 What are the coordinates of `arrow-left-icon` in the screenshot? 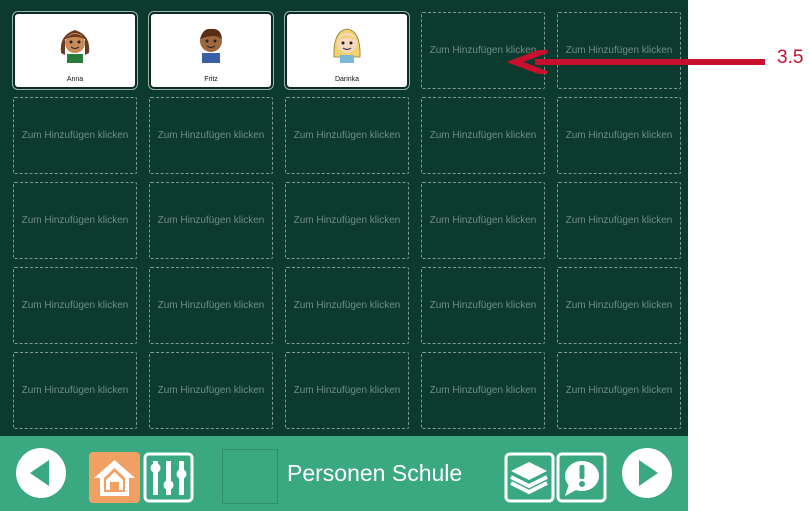 It's located at (39, 473).